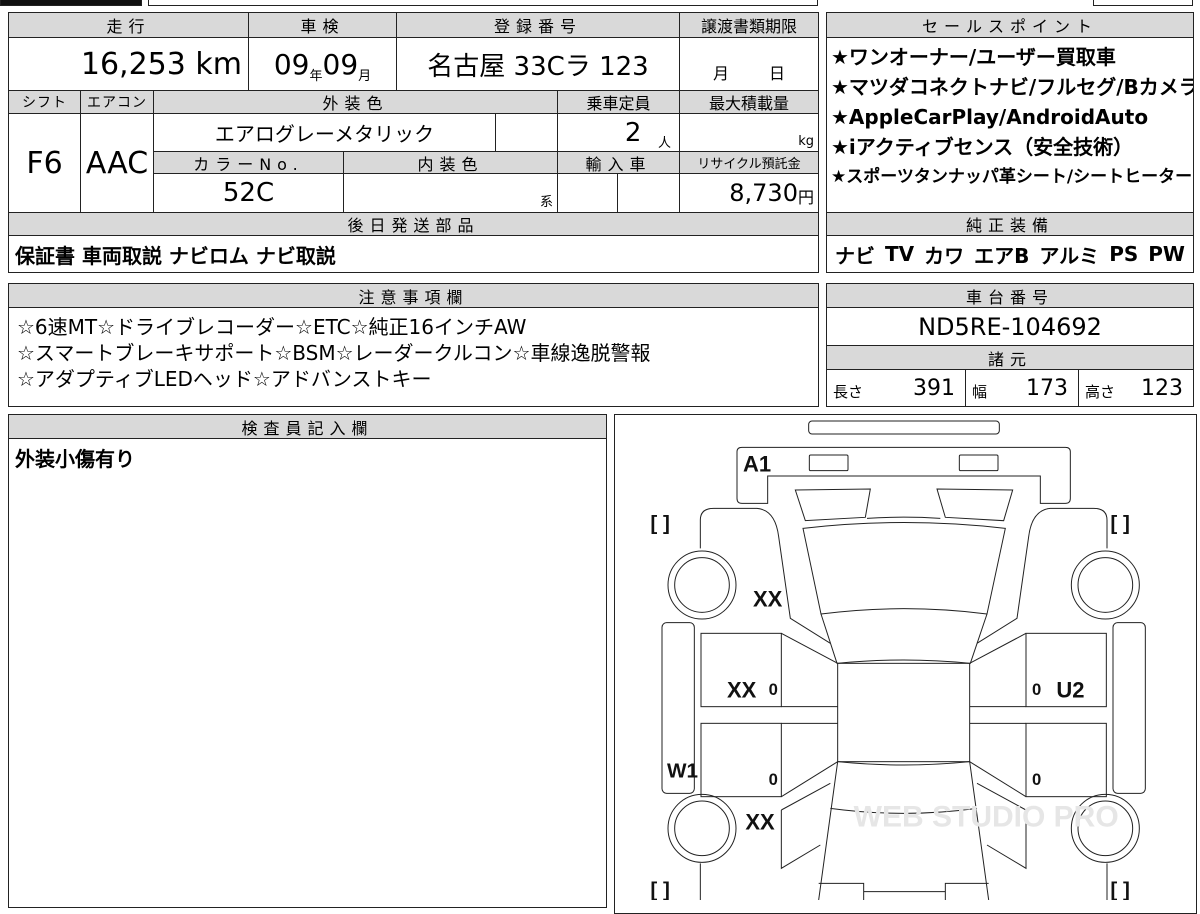 This screenshot has width=1200, height=914. What do you see at coordinates (660, 523) in the screenshot?
I see `bracket-front-left: [ ]` at bounding box center [660, 523].